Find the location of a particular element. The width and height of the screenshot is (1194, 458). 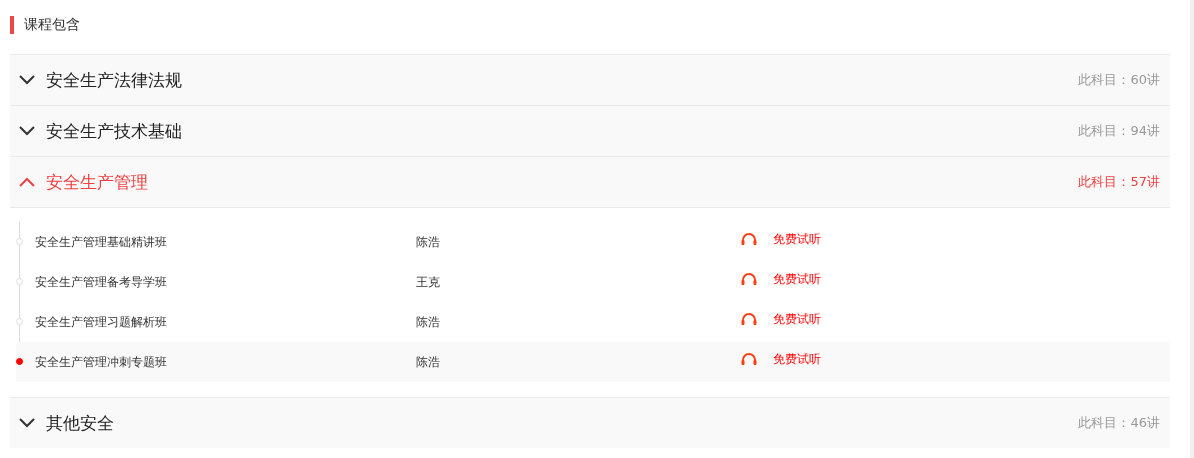

lecture-count: 此科目：46讲 is located at coordinates (1119, 423).